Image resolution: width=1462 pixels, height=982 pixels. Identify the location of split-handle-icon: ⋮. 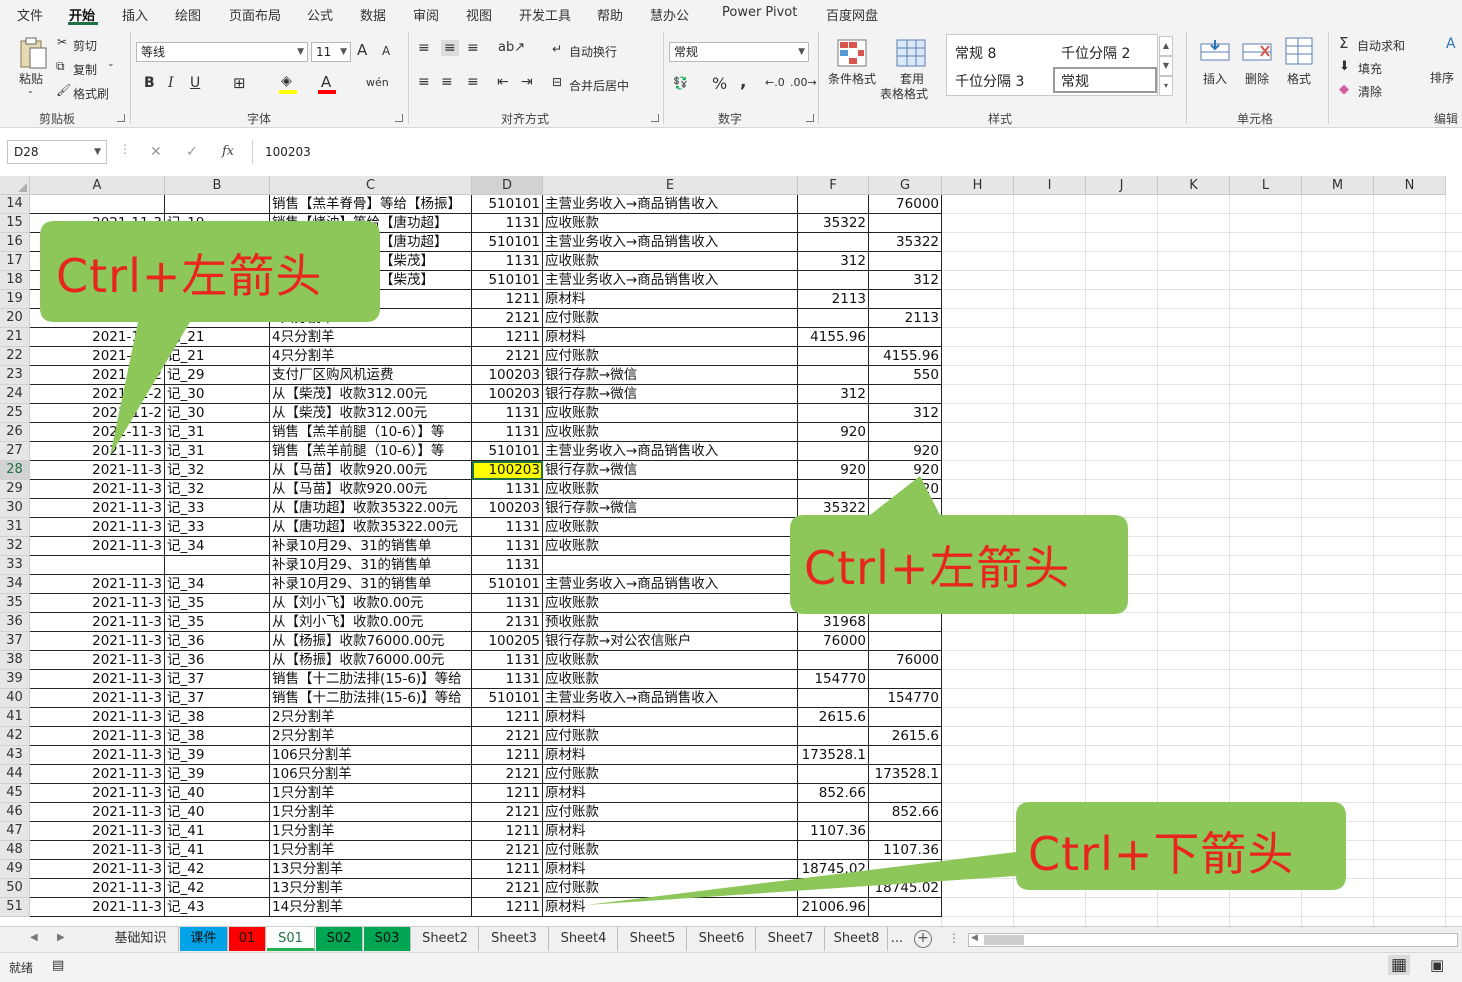
(954, 938).